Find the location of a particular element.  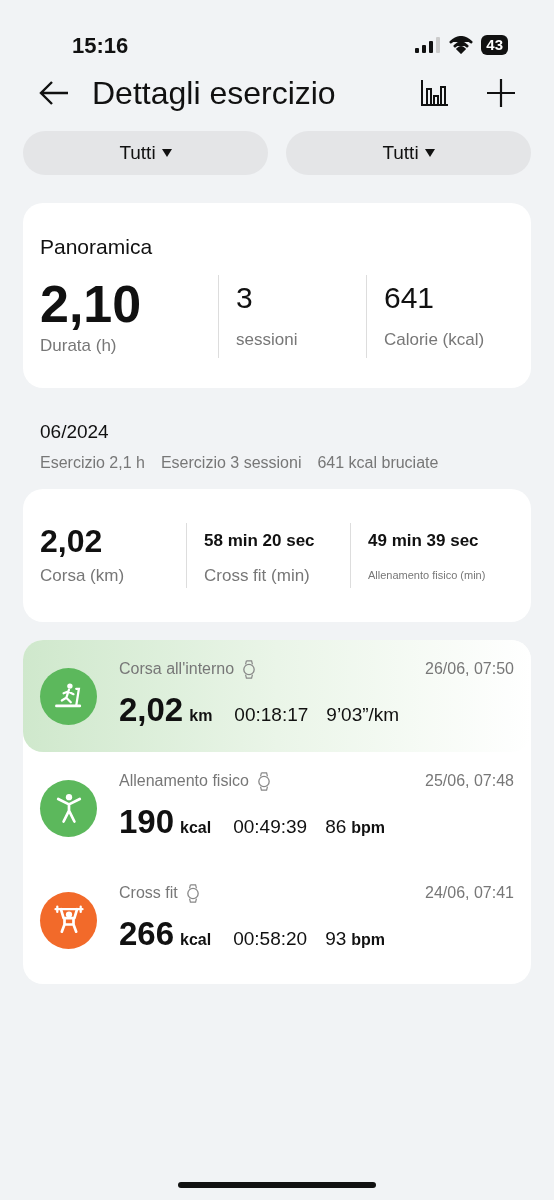

stat-label: sessioni is located at coordinates (267, 339).